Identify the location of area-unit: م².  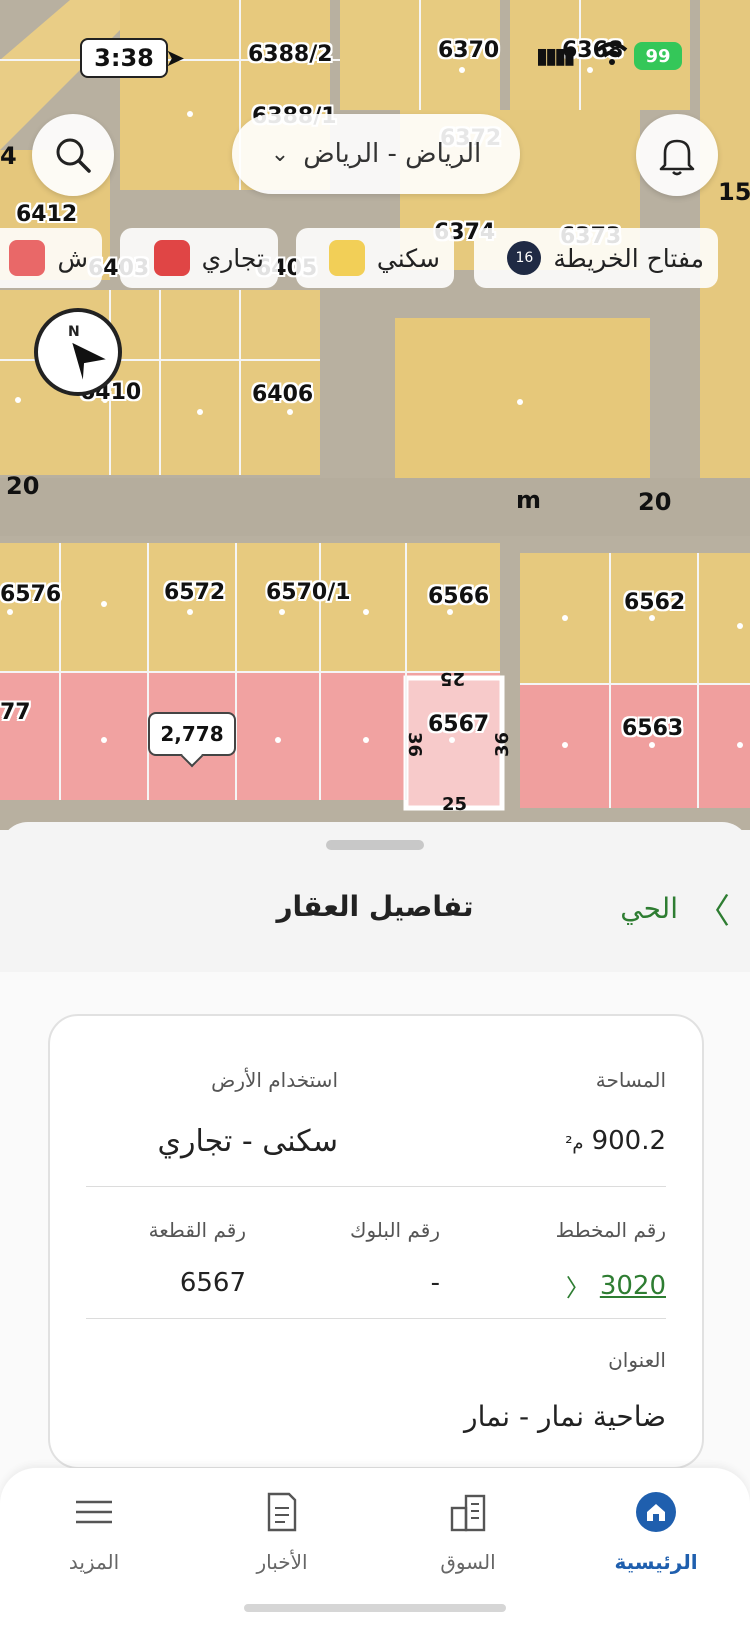
(574, 1143).